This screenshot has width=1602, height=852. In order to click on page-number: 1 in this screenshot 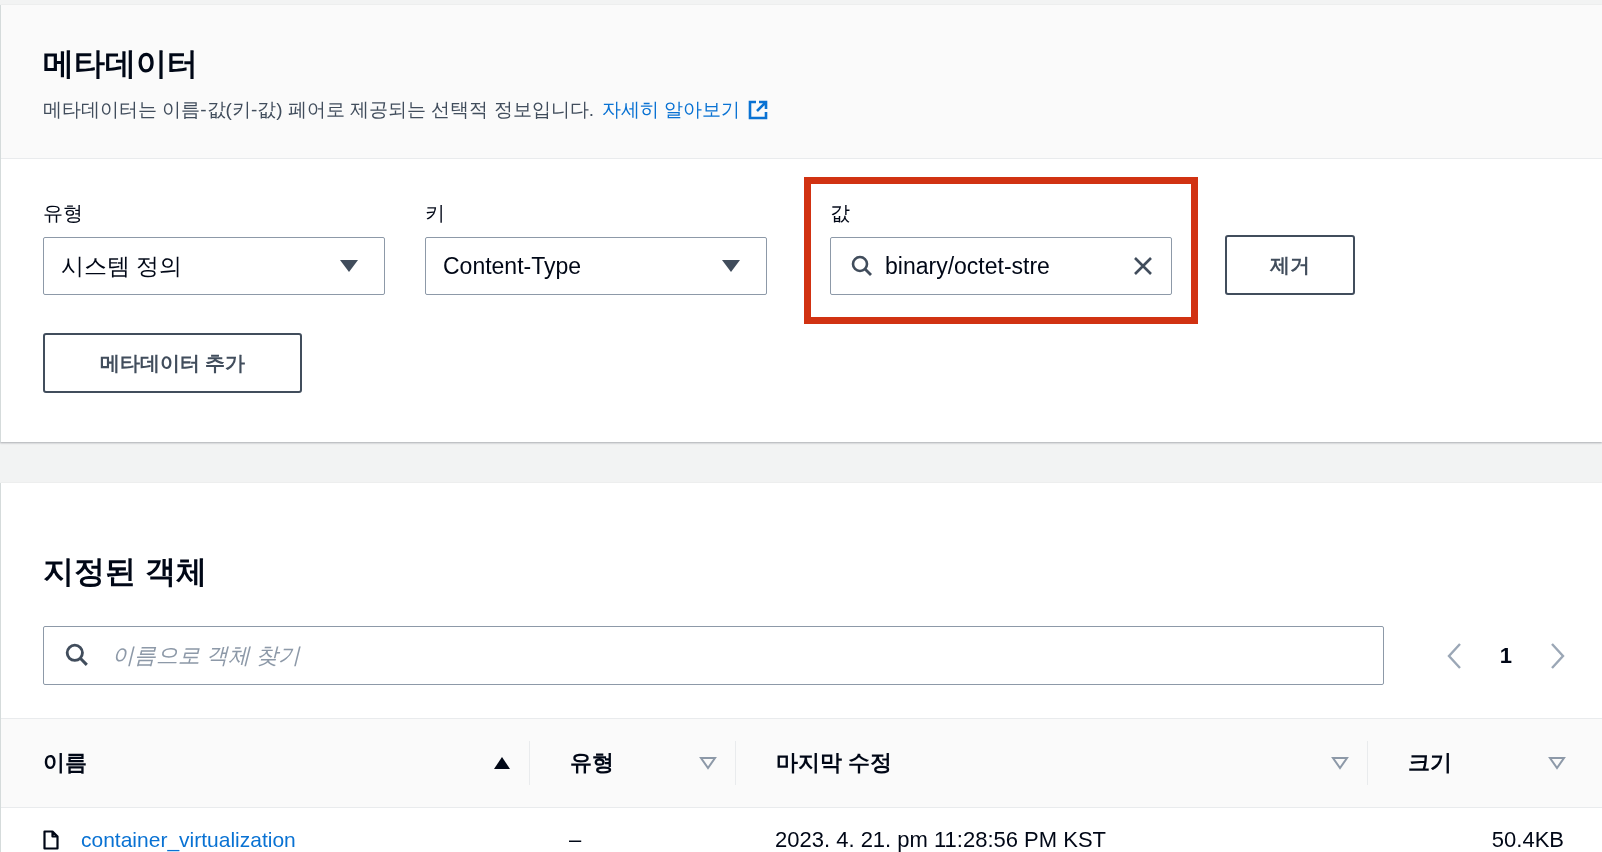, I will do `click(1505, 655)`.